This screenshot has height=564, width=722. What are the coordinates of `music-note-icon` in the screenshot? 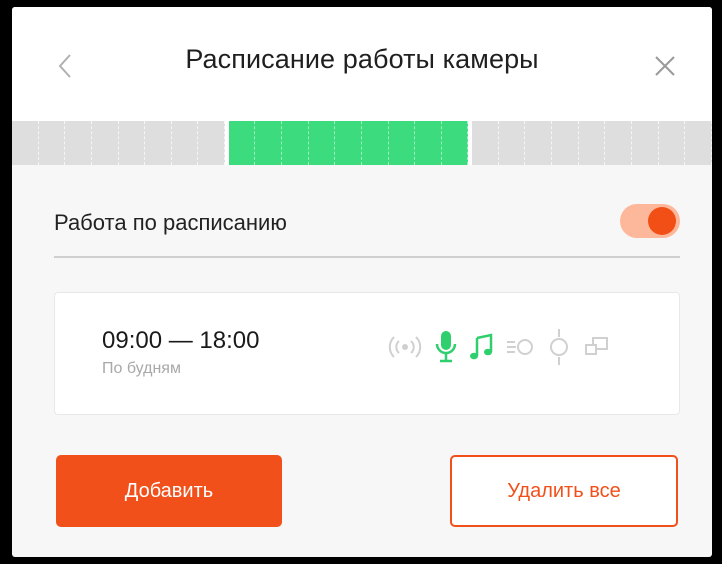 It's located at (482, 347).